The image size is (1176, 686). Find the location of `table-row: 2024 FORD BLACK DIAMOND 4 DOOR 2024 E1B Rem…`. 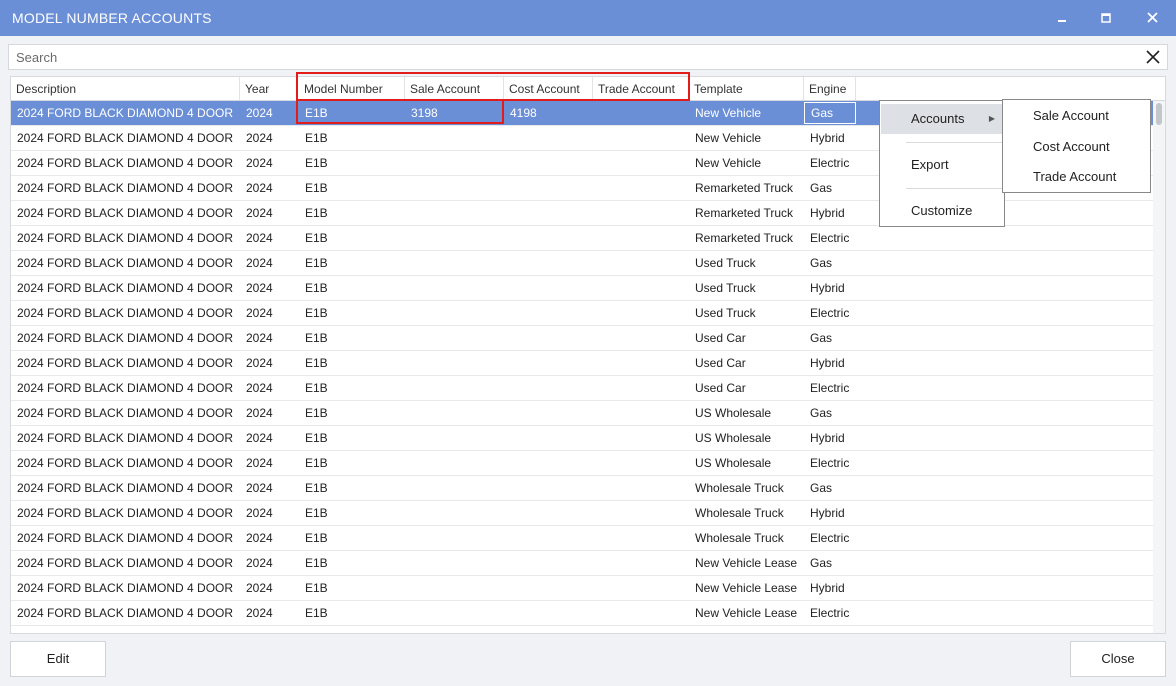

table-row: 2024 FORD BLACK DIAMOND 4 DOOR 2024 E1B Rem… is located at coordinates (582, 238).